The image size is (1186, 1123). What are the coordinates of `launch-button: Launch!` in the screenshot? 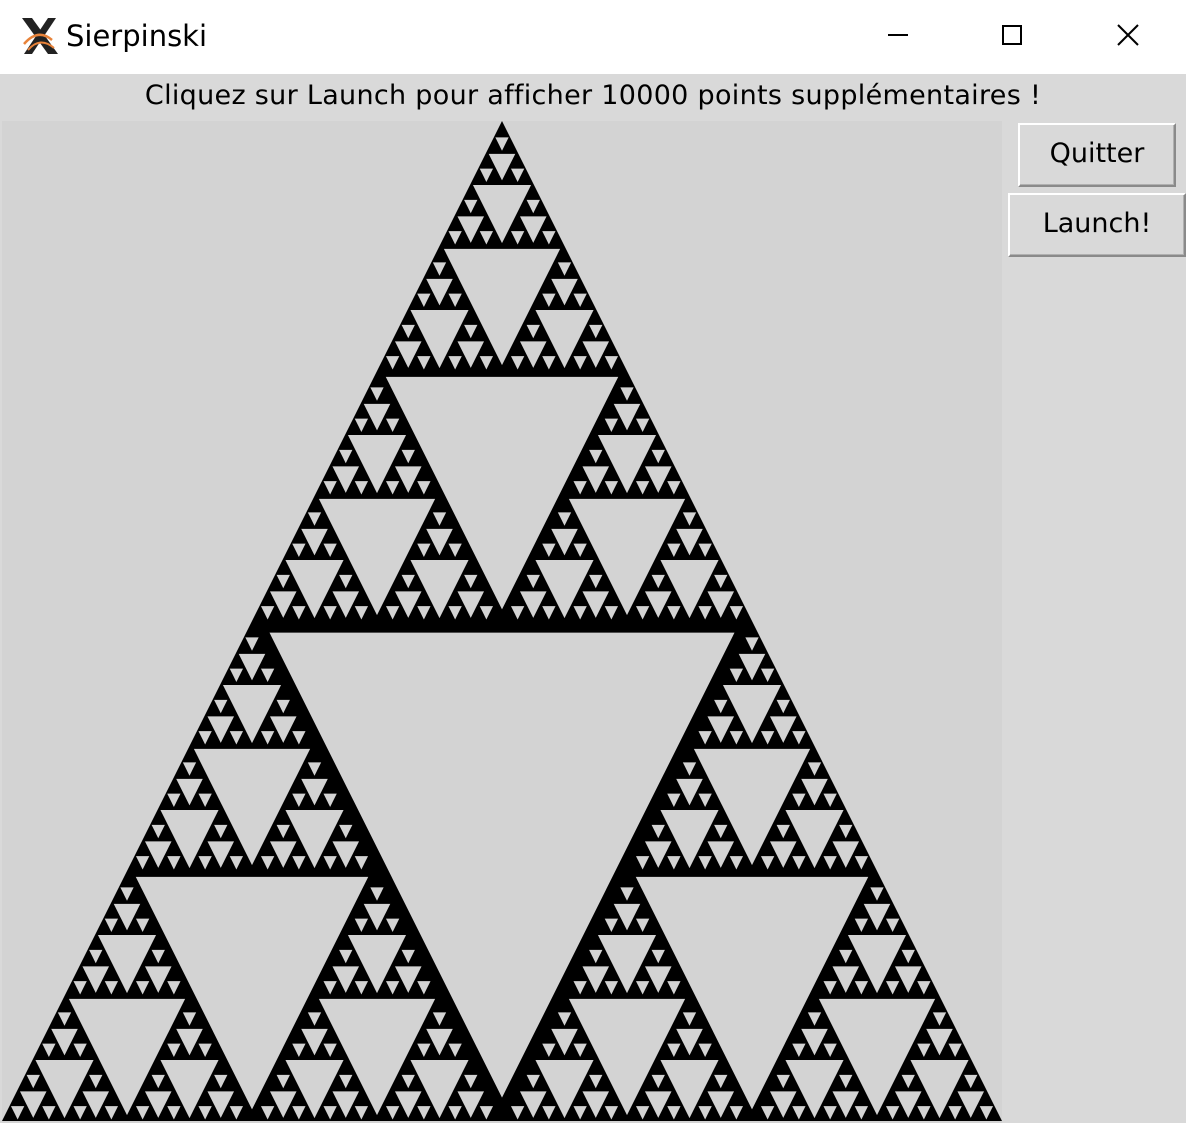 It's located at (1097, 225).